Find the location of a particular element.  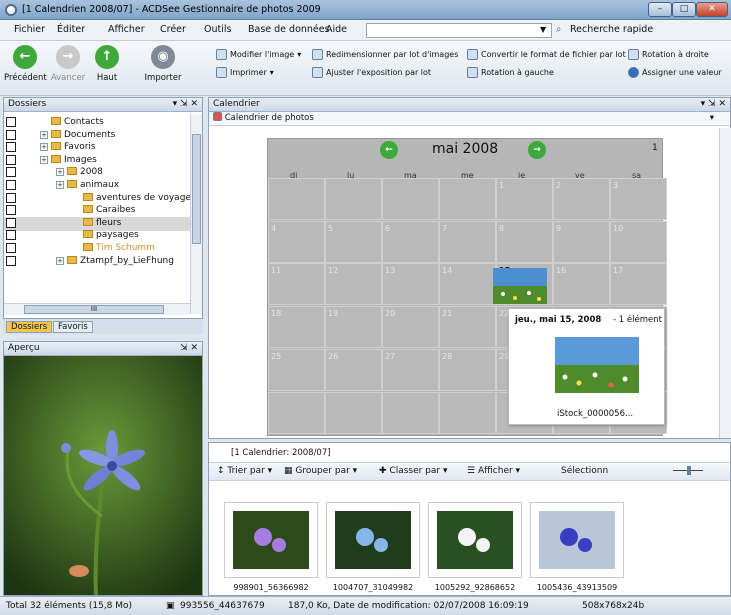

forward-button: → Avancer is located at coordinates (68, 64).